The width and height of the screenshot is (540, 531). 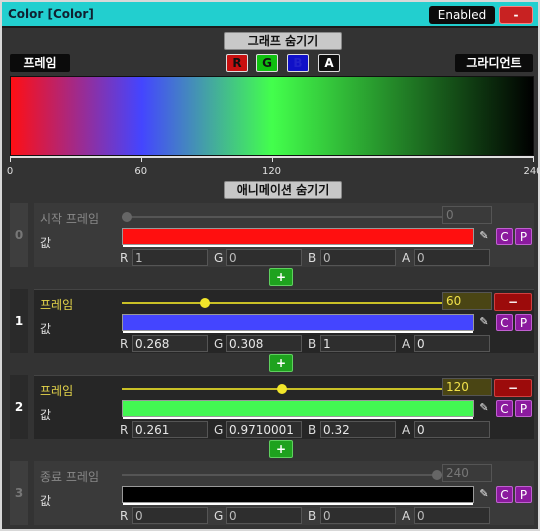 What do you see at coordinates (19, 493) in the screenshot?
I see `keyframe-index: 3` at bounding box center [19, 493].